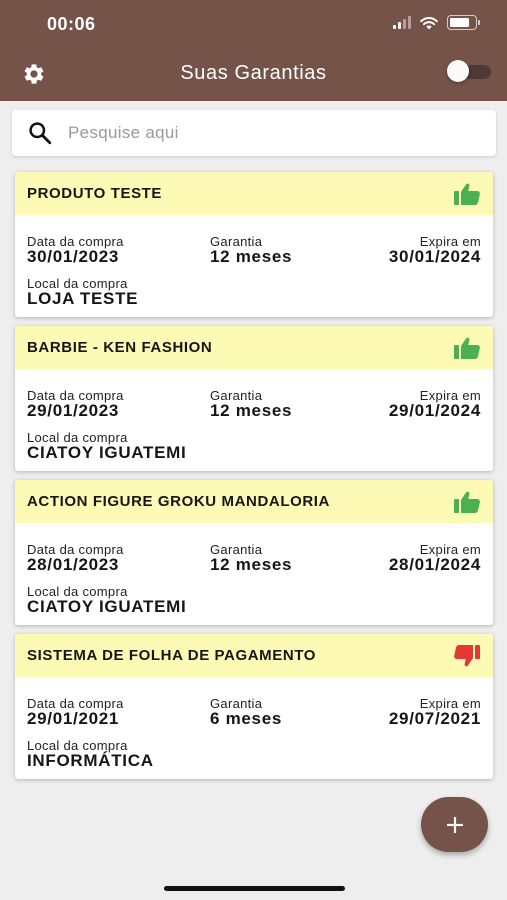 The height and width of the screenshot is (900, 507). I want to click on search-input, so click(258, 133).